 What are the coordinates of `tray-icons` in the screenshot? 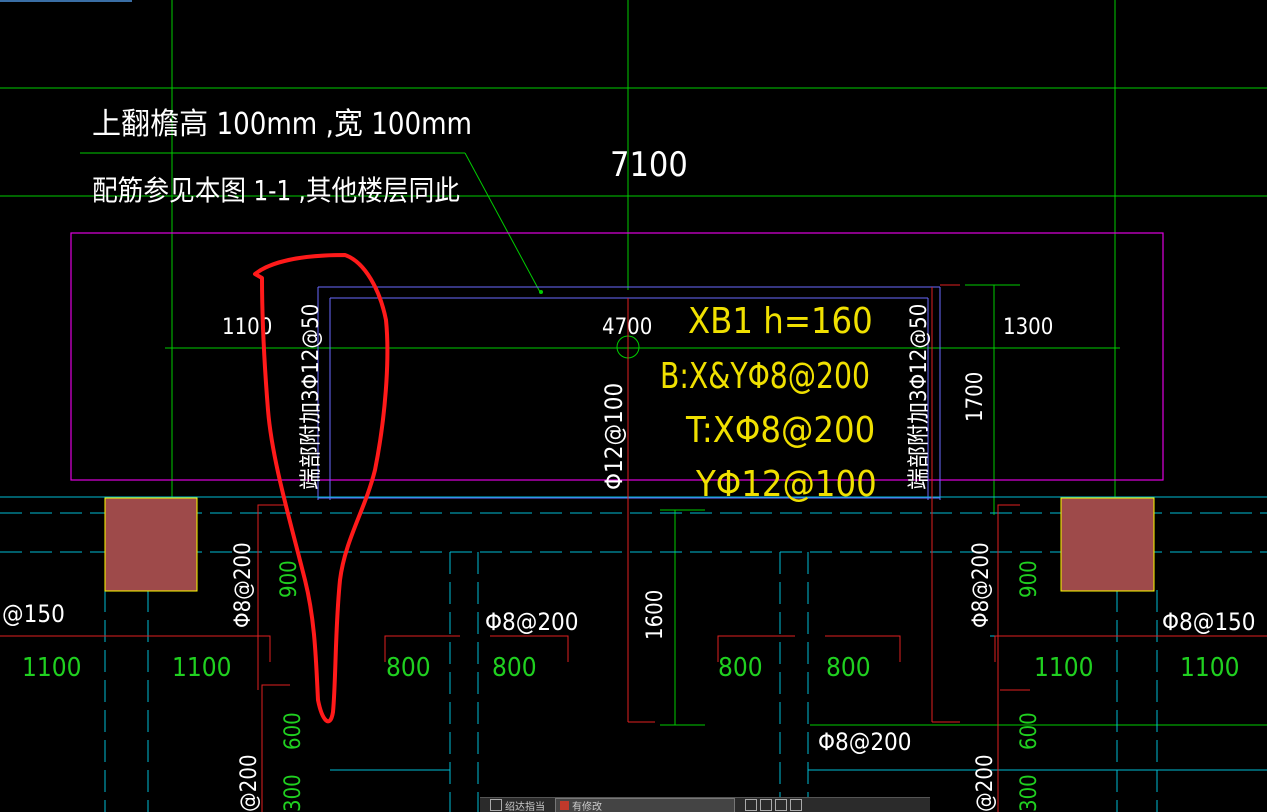 It's located at (773, 805).